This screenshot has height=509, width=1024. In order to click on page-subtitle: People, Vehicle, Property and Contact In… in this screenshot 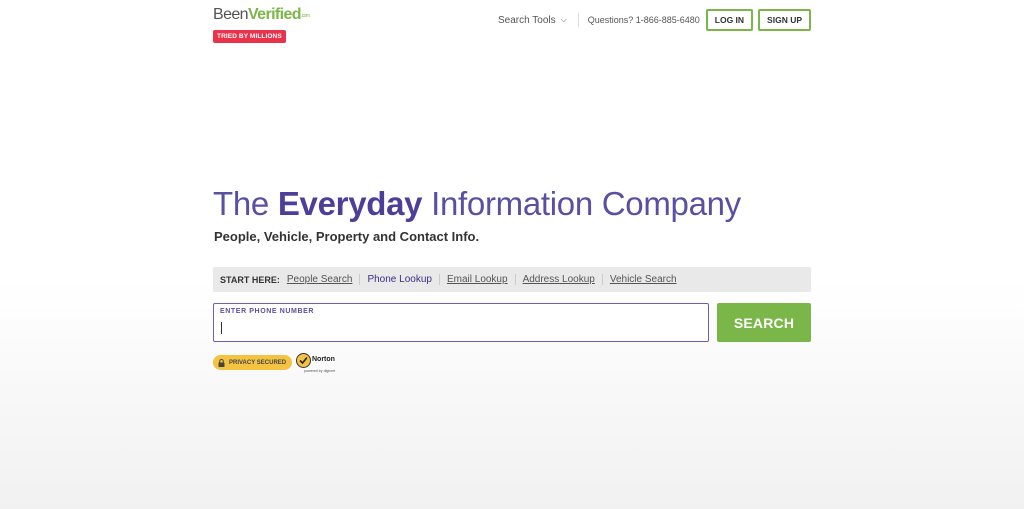, I will do `click(347, 236)`.